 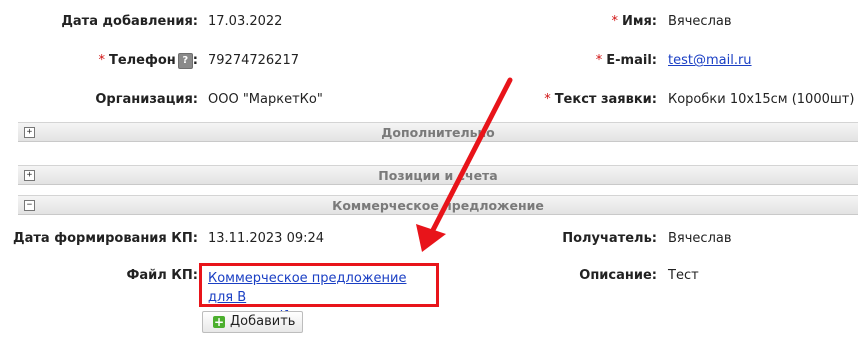 What do you see at coordinates (683, 275) in the screenshot?
I see `description-value: Тест` at bounding box center [683, 275].